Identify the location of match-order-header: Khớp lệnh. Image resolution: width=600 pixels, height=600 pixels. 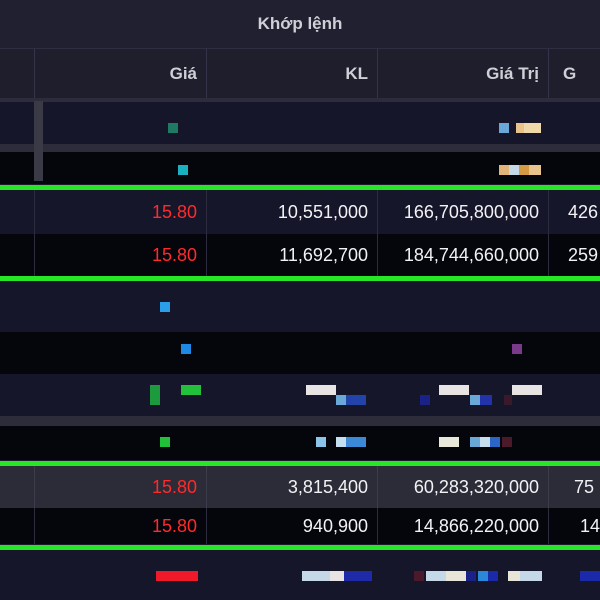
(300, 24).